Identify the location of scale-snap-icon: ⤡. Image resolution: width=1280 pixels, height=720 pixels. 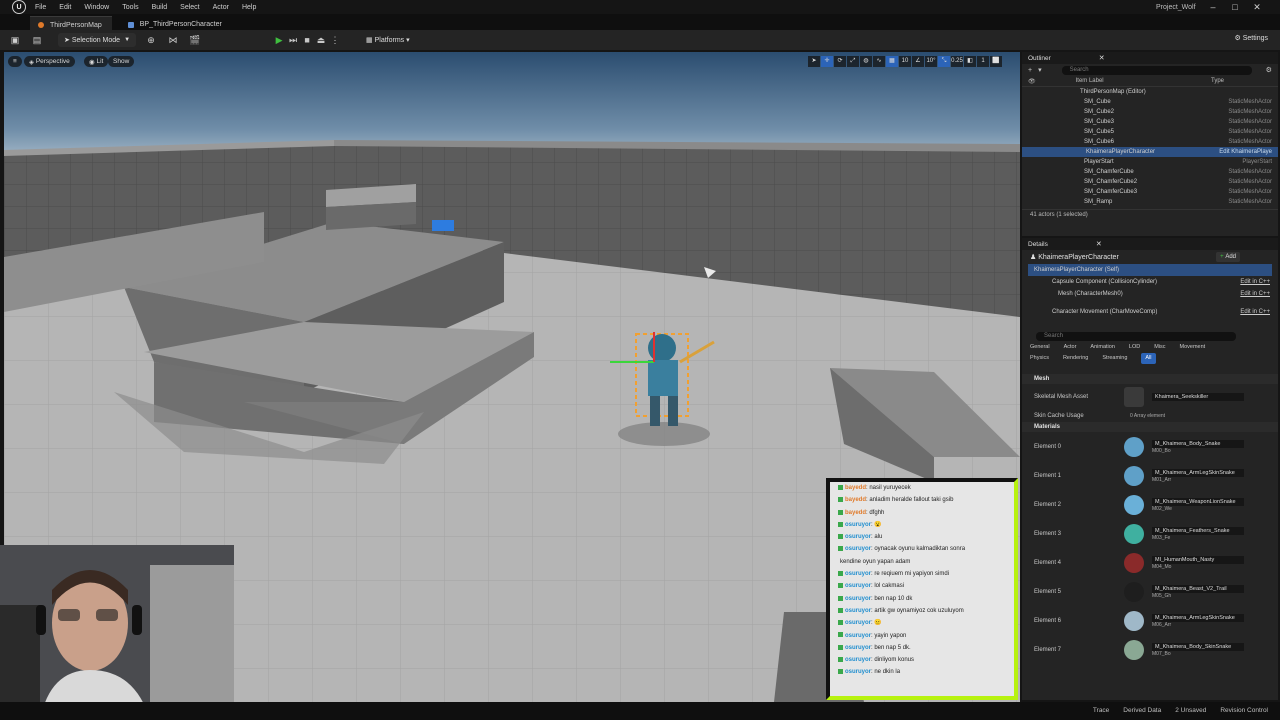
(944, 61).